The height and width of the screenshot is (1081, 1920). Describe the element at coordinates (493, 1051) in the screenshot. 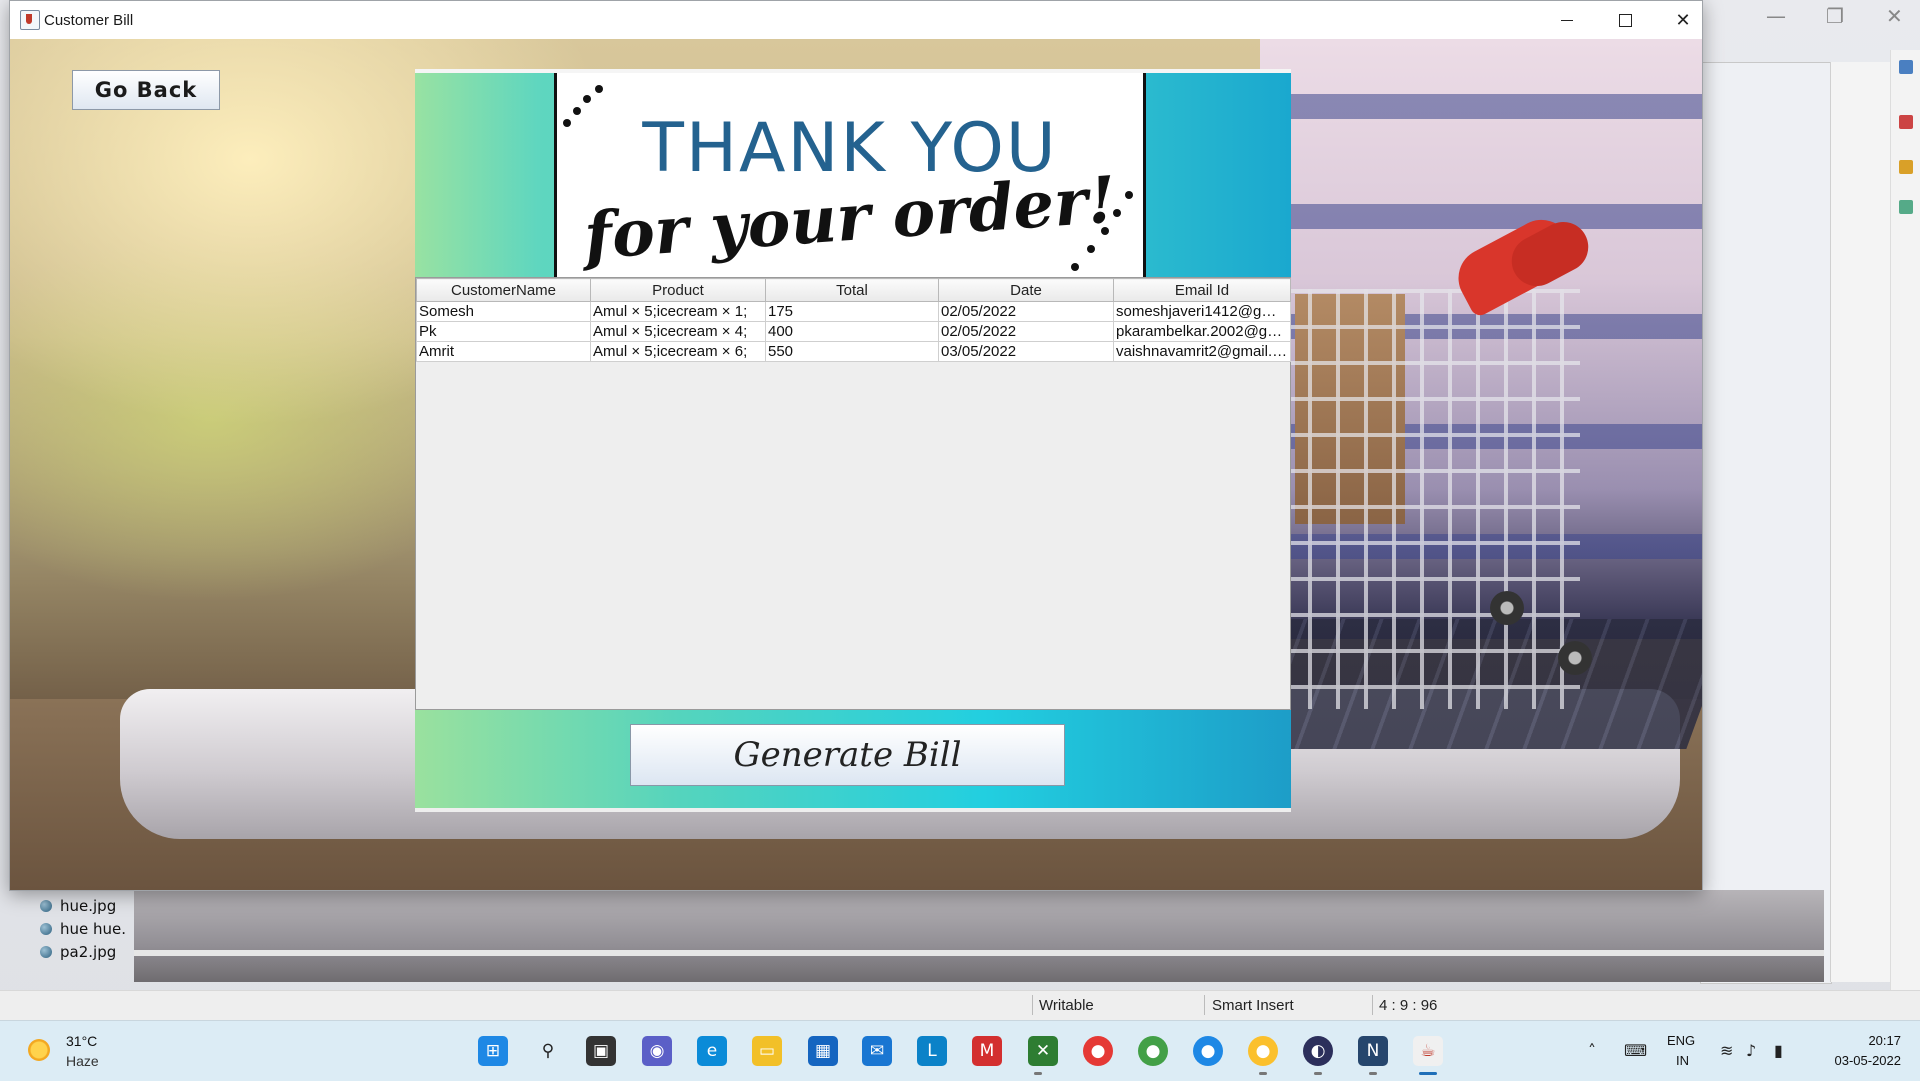

I see `start-icon: ⊞` at that location.